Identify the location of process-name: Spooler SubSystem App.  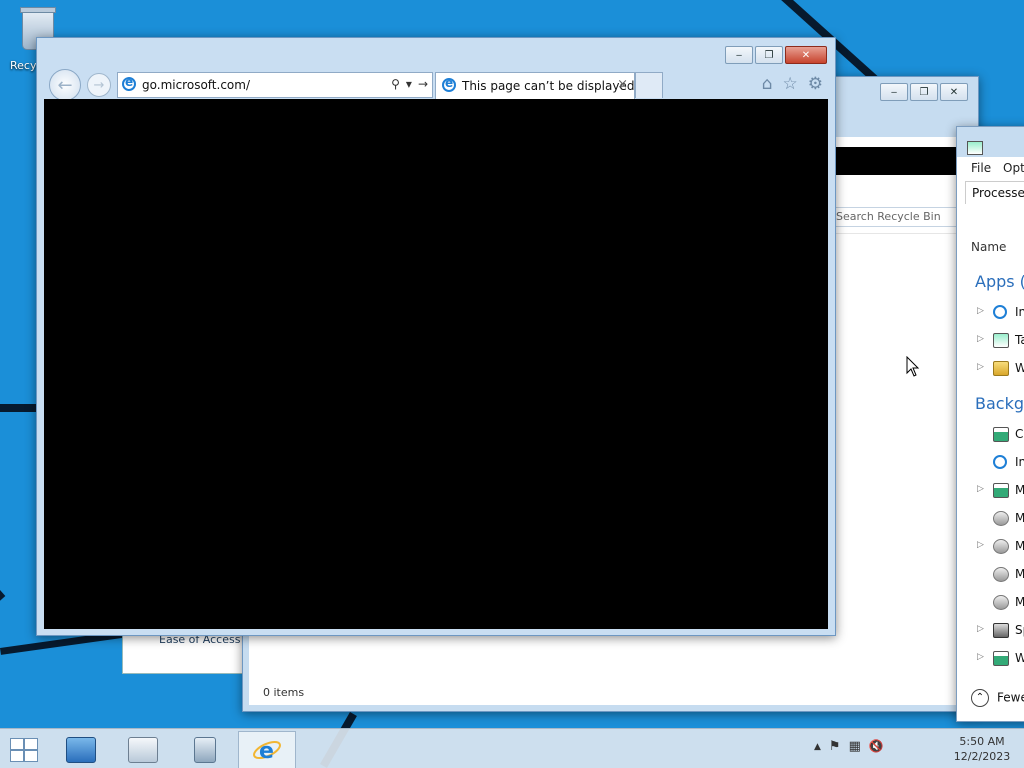
(1019, 630).